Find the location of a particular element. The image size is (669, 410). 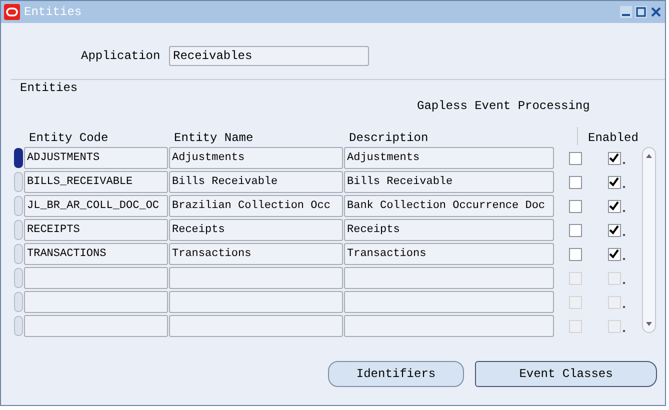

column-header: Entity Name is located at coordinates (213, 138).